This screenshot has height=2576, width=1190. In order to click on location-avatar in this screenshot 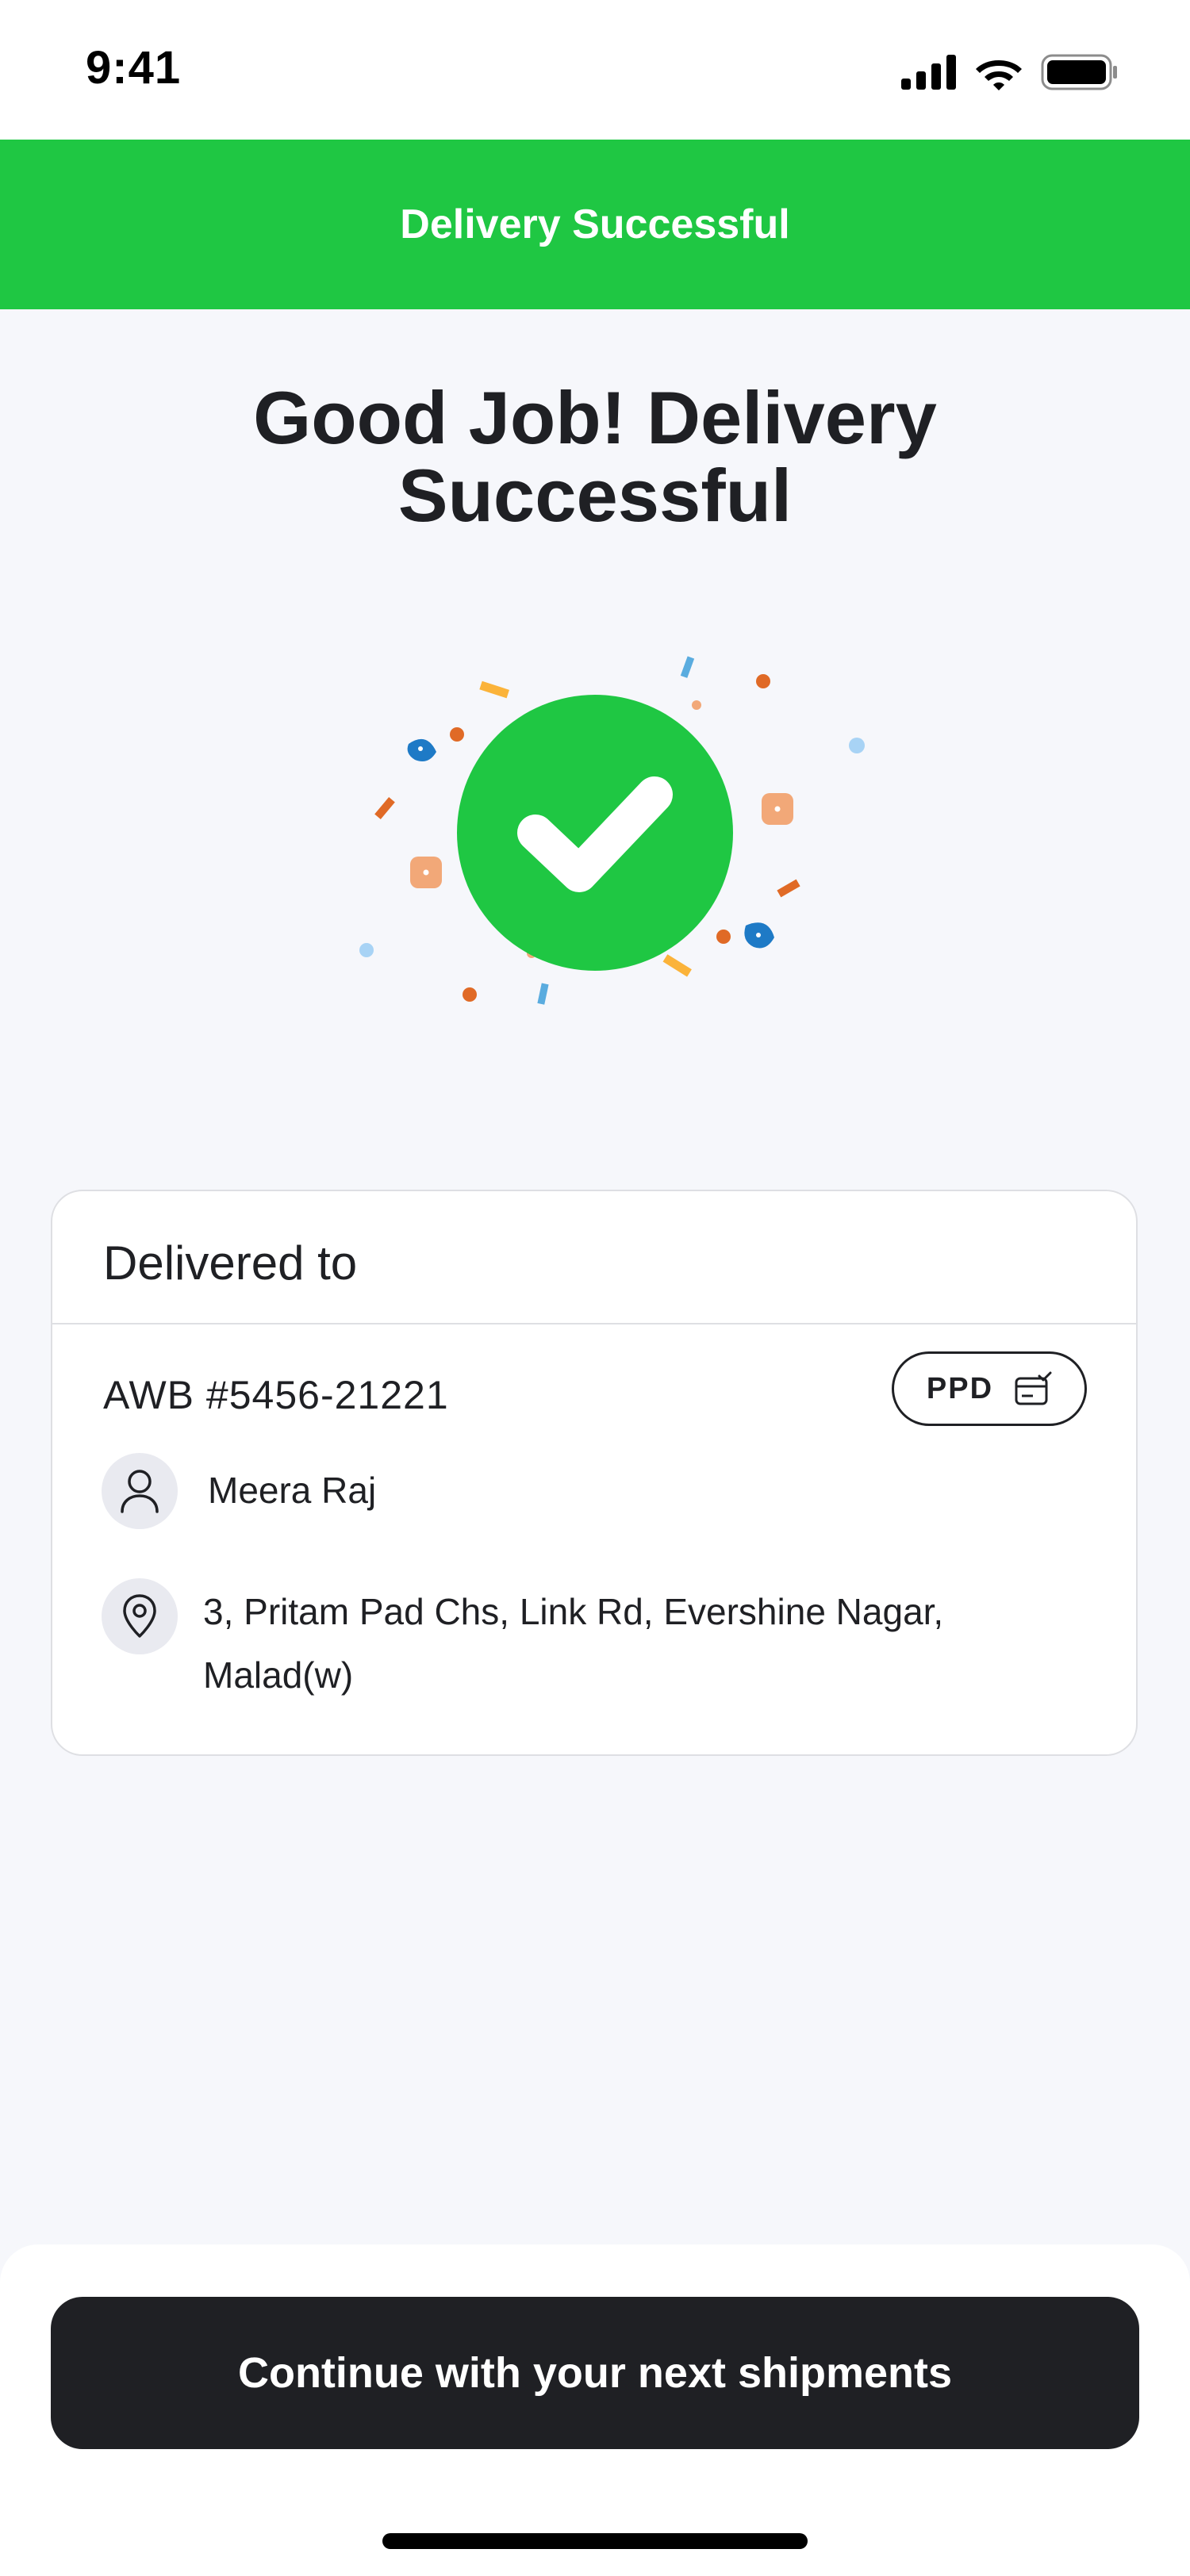, I will do `click(140, 1616)`.